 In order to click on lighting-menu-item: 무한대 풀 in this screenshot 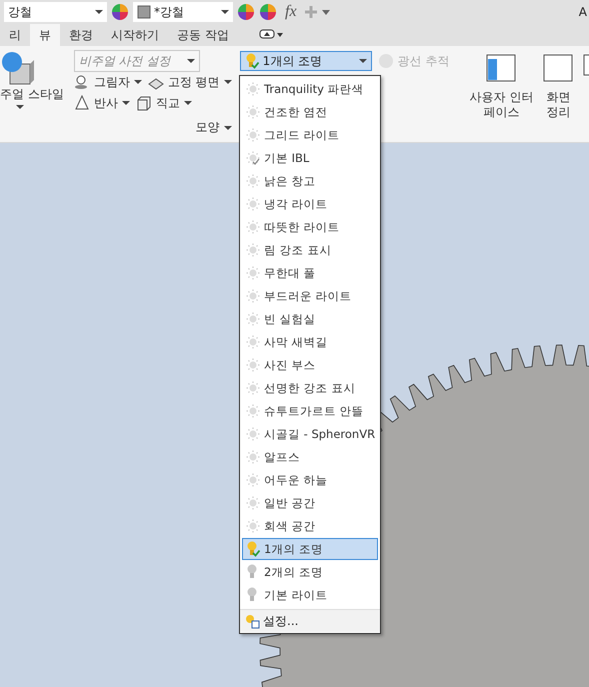, I will do `click(310, 273)`.